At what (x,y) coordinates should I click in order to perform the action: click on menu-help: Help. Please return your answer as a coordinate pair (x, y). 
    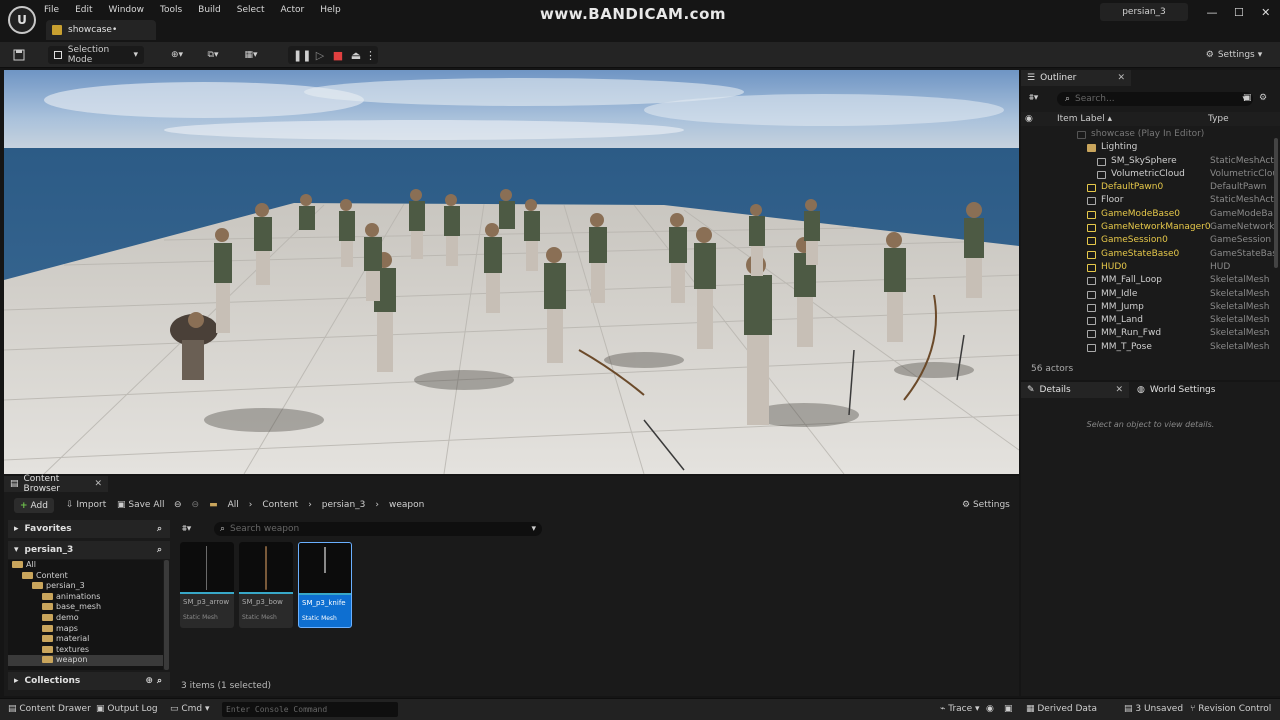
    Looking at the image, I should click on (330, 10).